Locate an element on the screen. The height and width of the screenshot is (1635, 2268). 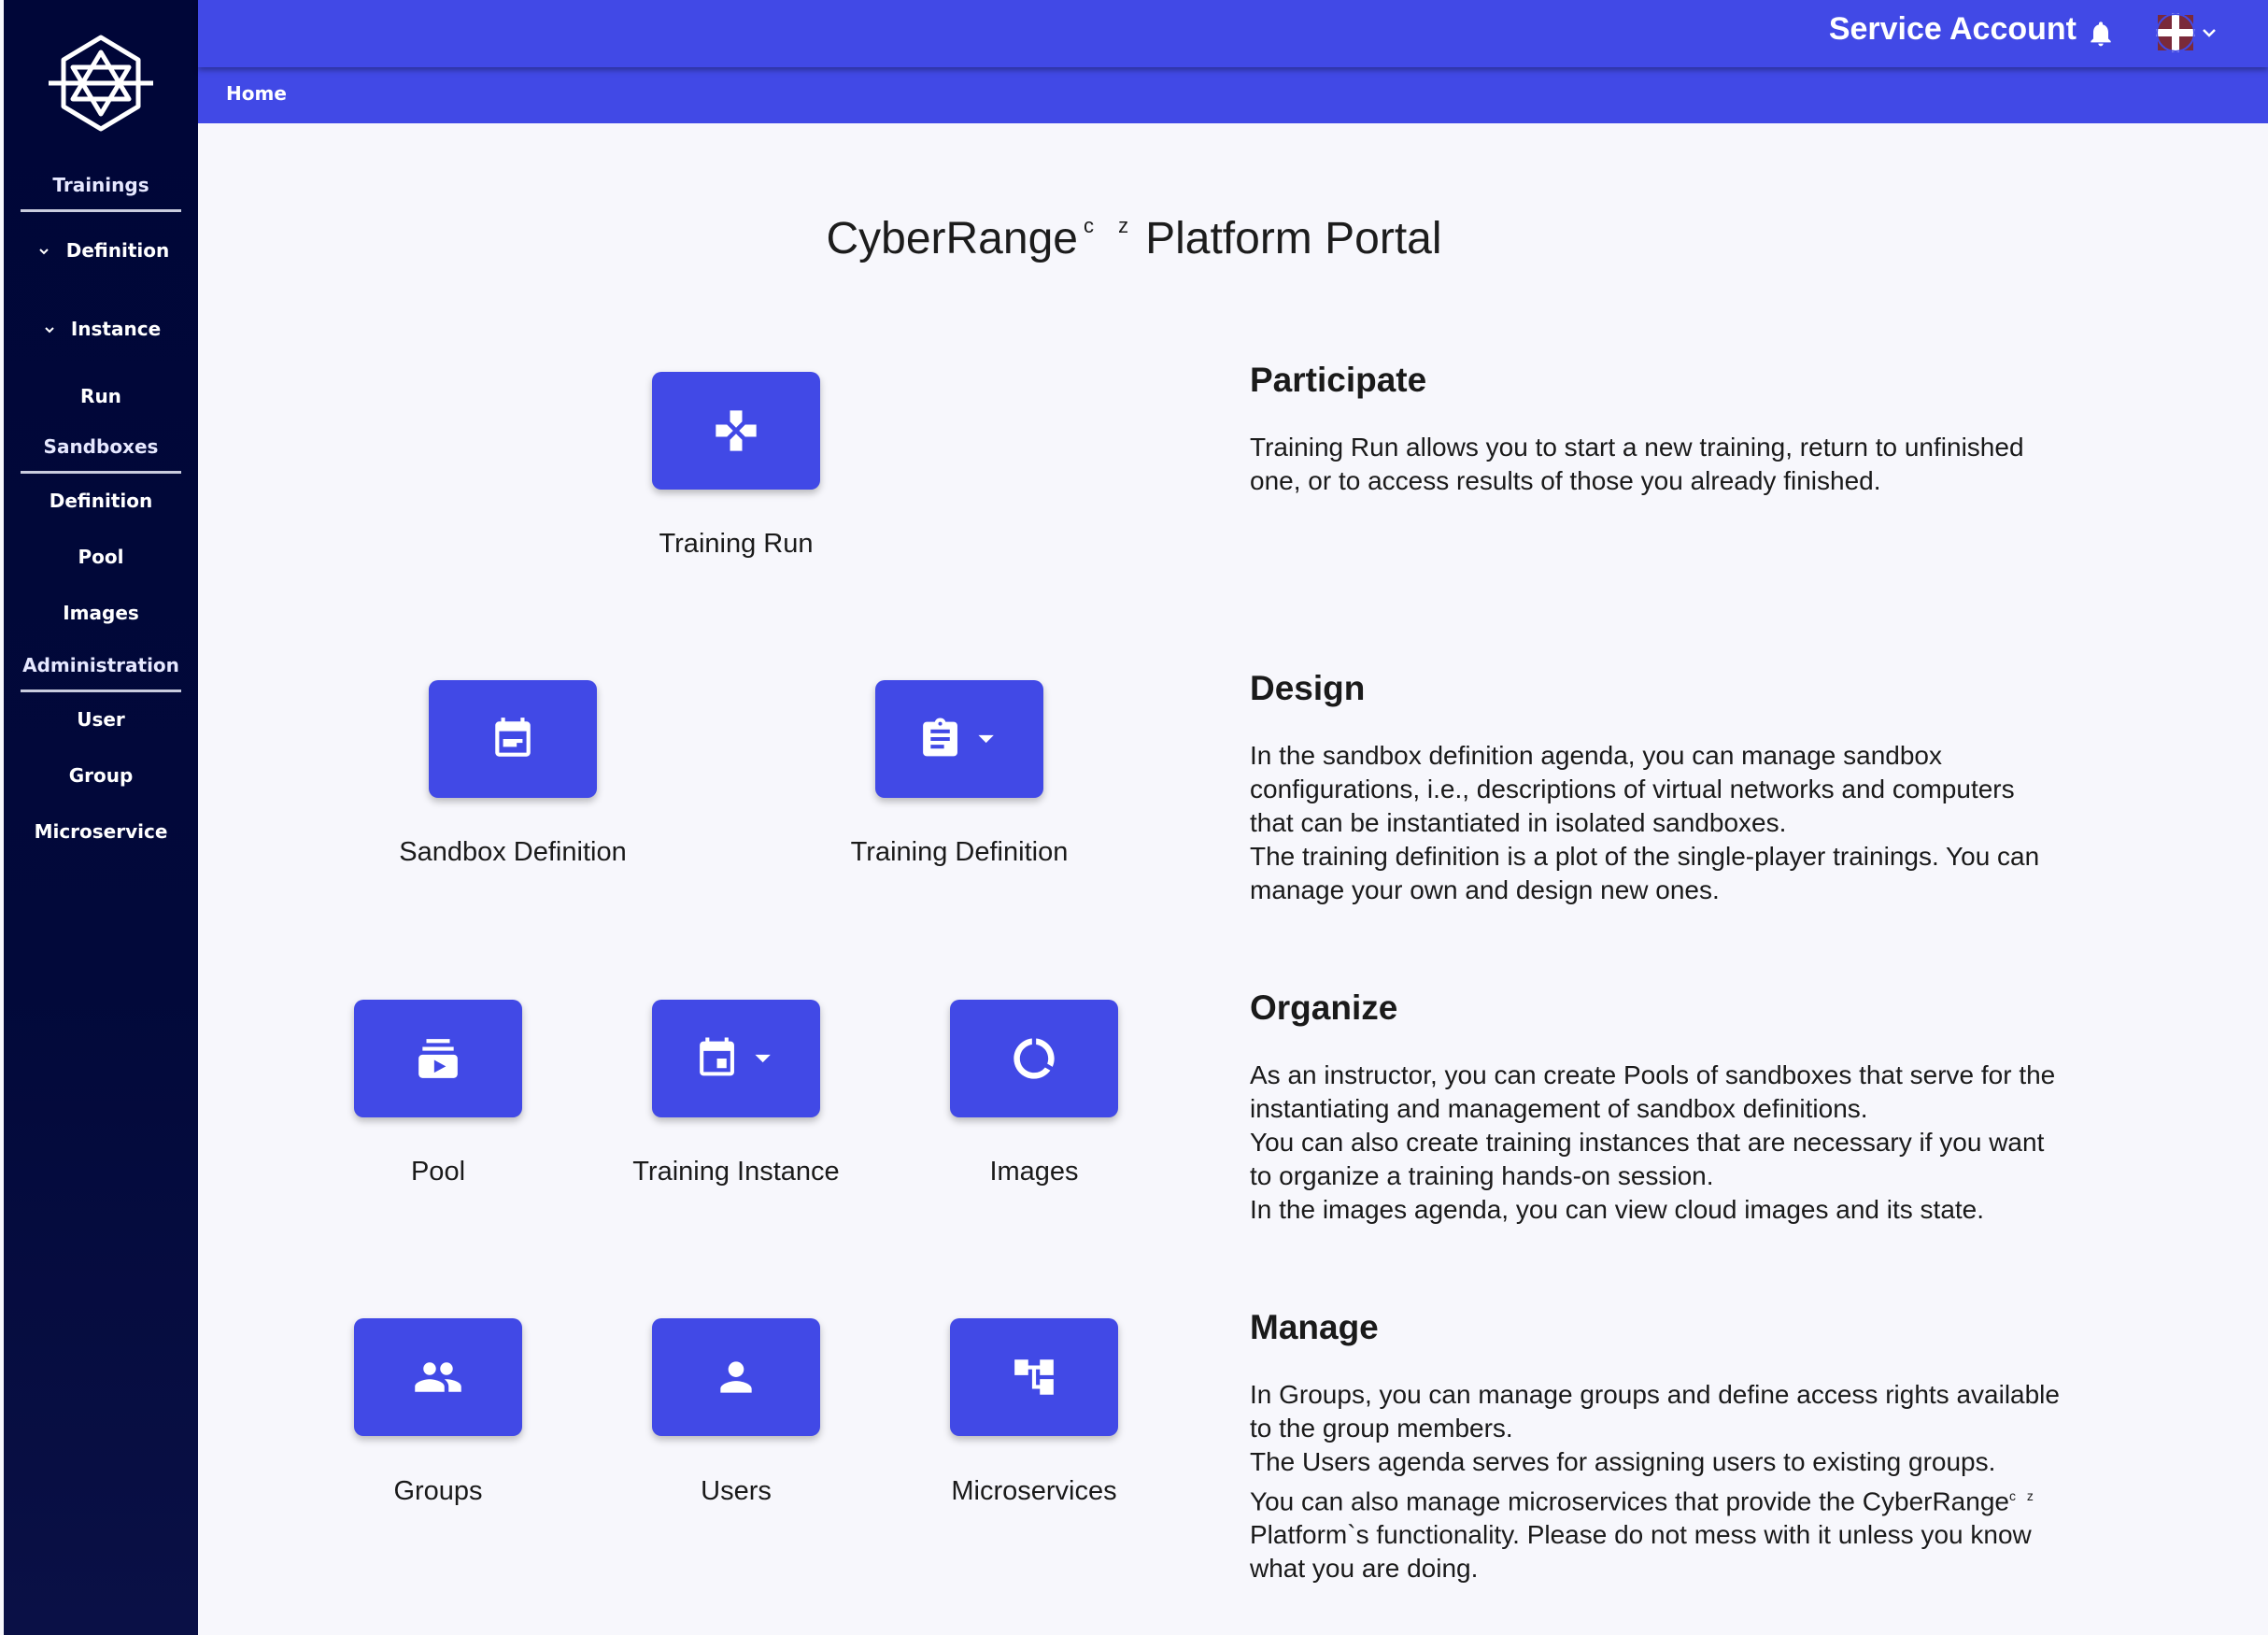
images-label: Images is located at coordinates (1034, 1172).